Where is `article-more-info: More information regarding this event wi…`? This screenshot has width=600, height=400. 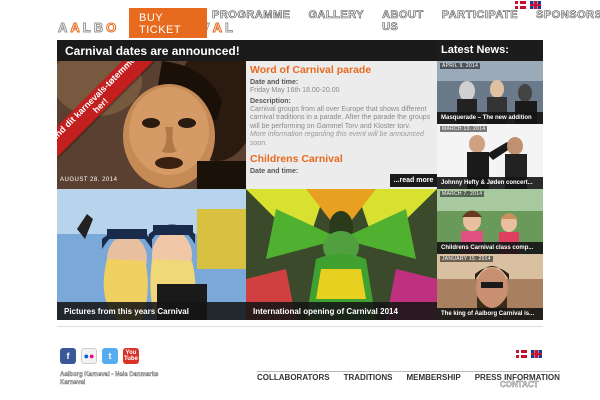 article-more-info: More information regarding this event wi… is located at coordinates (337, 139).